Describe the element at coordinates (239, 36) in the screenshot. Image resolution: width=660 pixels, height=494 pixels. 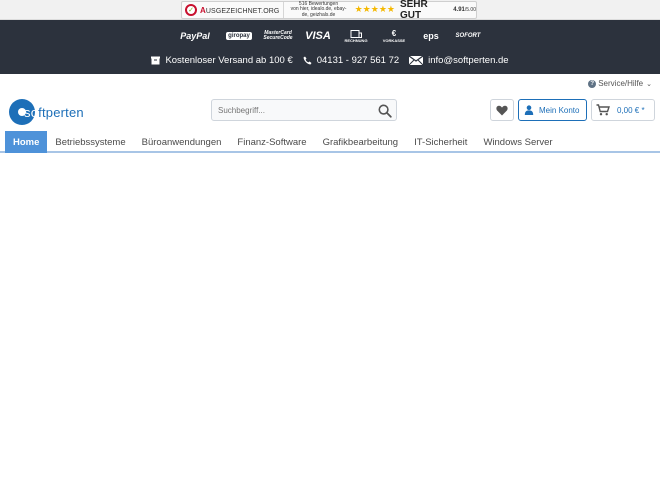
I see `giropay-logo: giropay` at that location.